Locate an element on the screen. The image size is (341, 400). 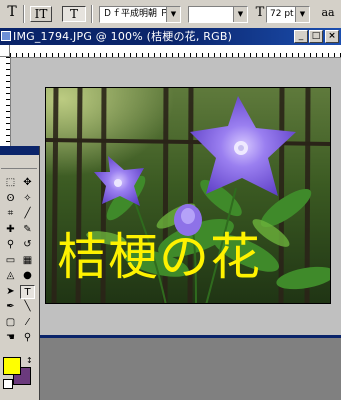
magic-wand-tool-button: ✧ is located at coordinates (27, 199).